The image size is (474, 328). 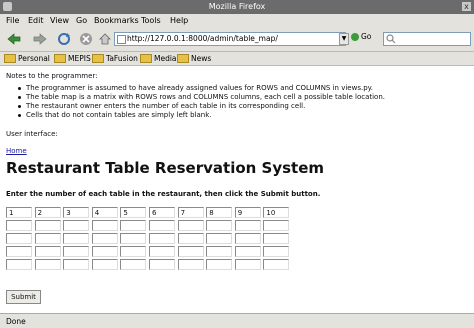 I want to click on home-button, so click(x=105, y=38).